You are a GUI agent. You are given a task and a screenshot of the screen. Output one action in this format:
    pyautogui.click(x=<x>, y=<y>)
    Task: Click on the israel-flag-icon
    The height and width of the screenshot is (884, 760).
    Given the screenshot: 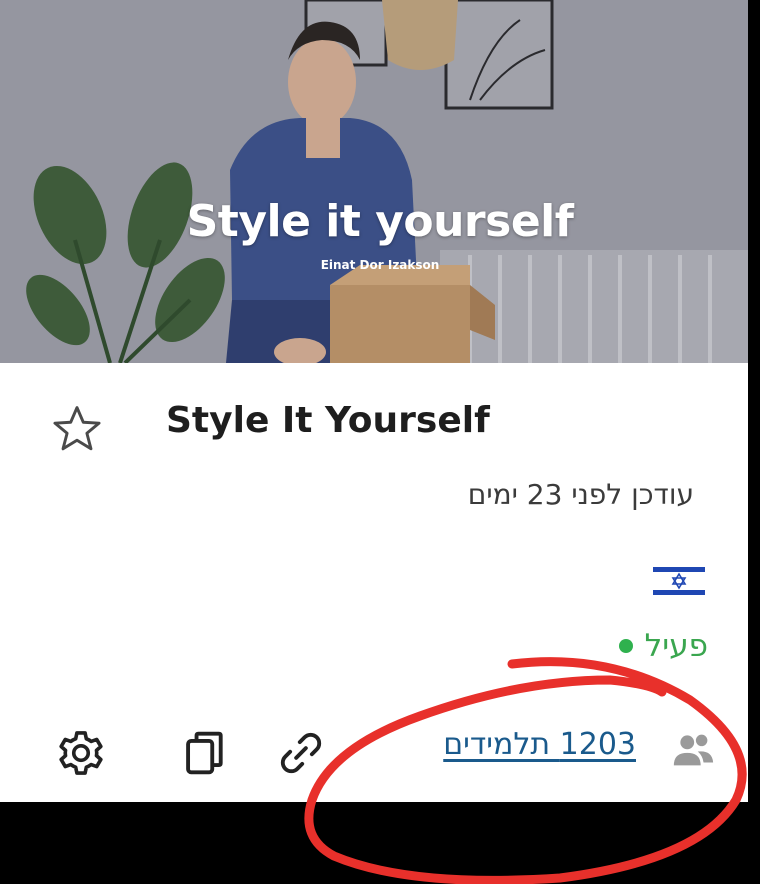 What is the action you would take?
    pyautogui.click(x=679, y=581)
    